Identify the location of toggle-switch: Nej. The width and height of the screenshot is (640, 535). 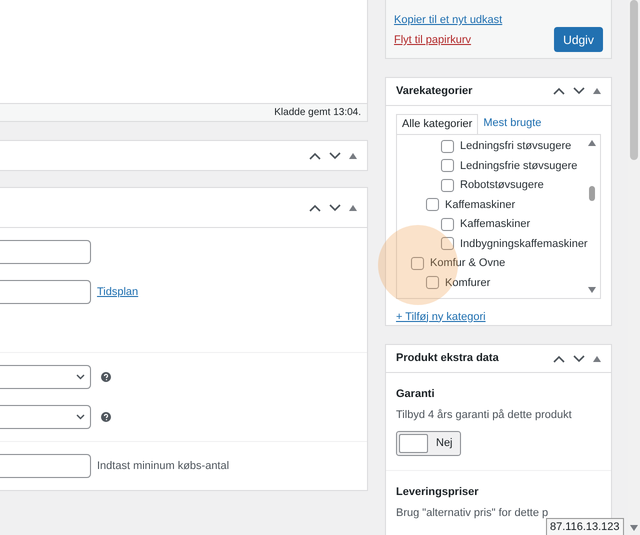
(428, 443).